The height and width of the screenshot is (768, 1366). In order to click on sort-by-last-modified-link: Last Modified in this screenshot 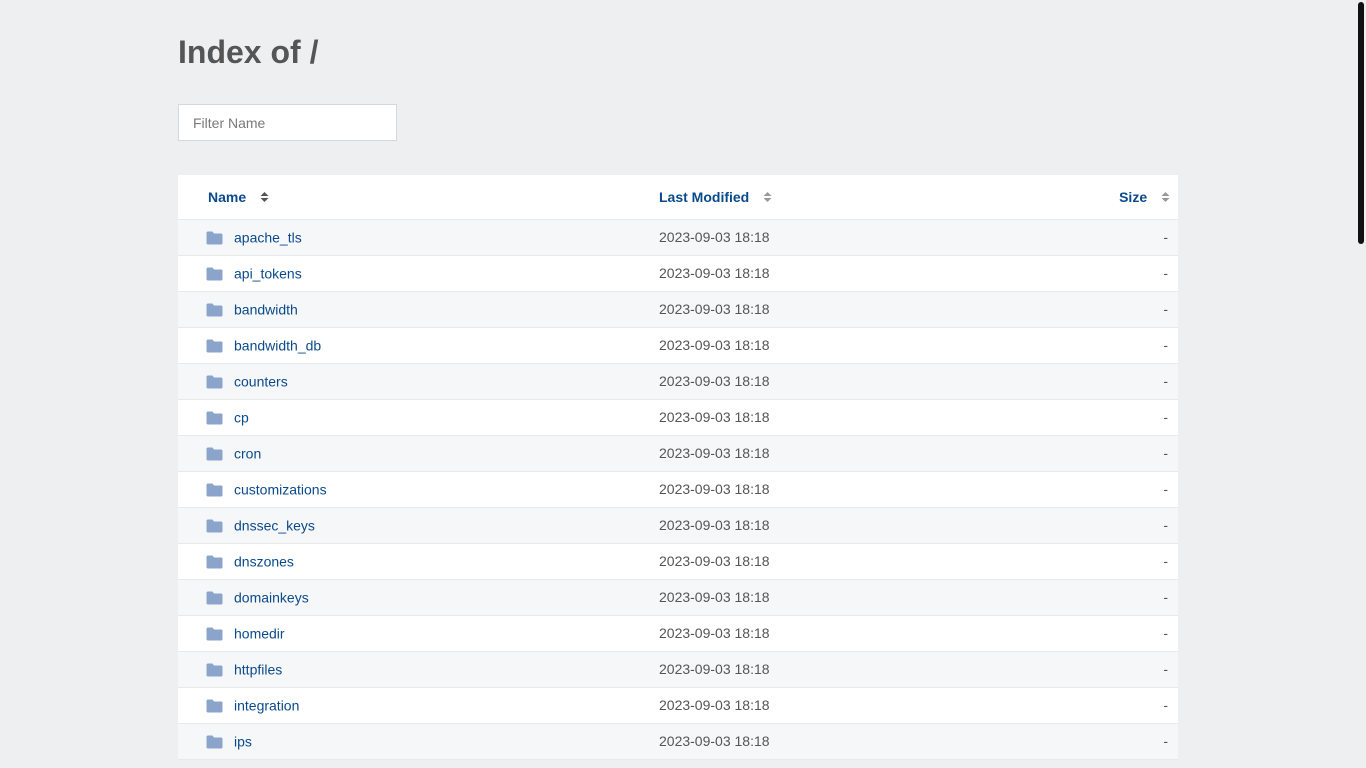, I will do `click(704, 197)`.